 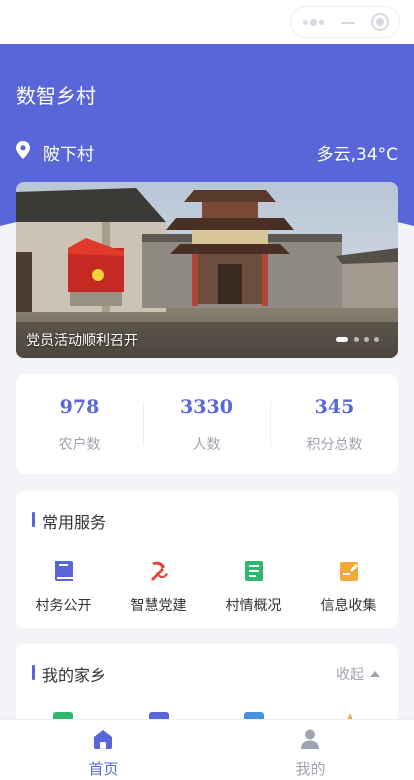 I want to click on tab-home: 首页, so click(x=103, y=750).